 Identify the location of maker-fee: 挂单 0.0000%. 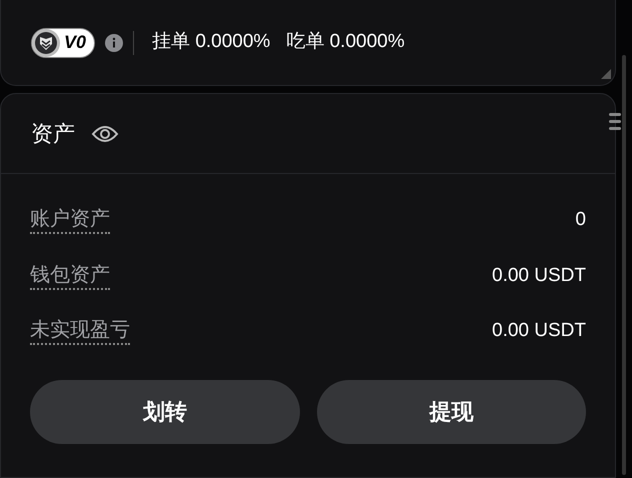
(211, 42).